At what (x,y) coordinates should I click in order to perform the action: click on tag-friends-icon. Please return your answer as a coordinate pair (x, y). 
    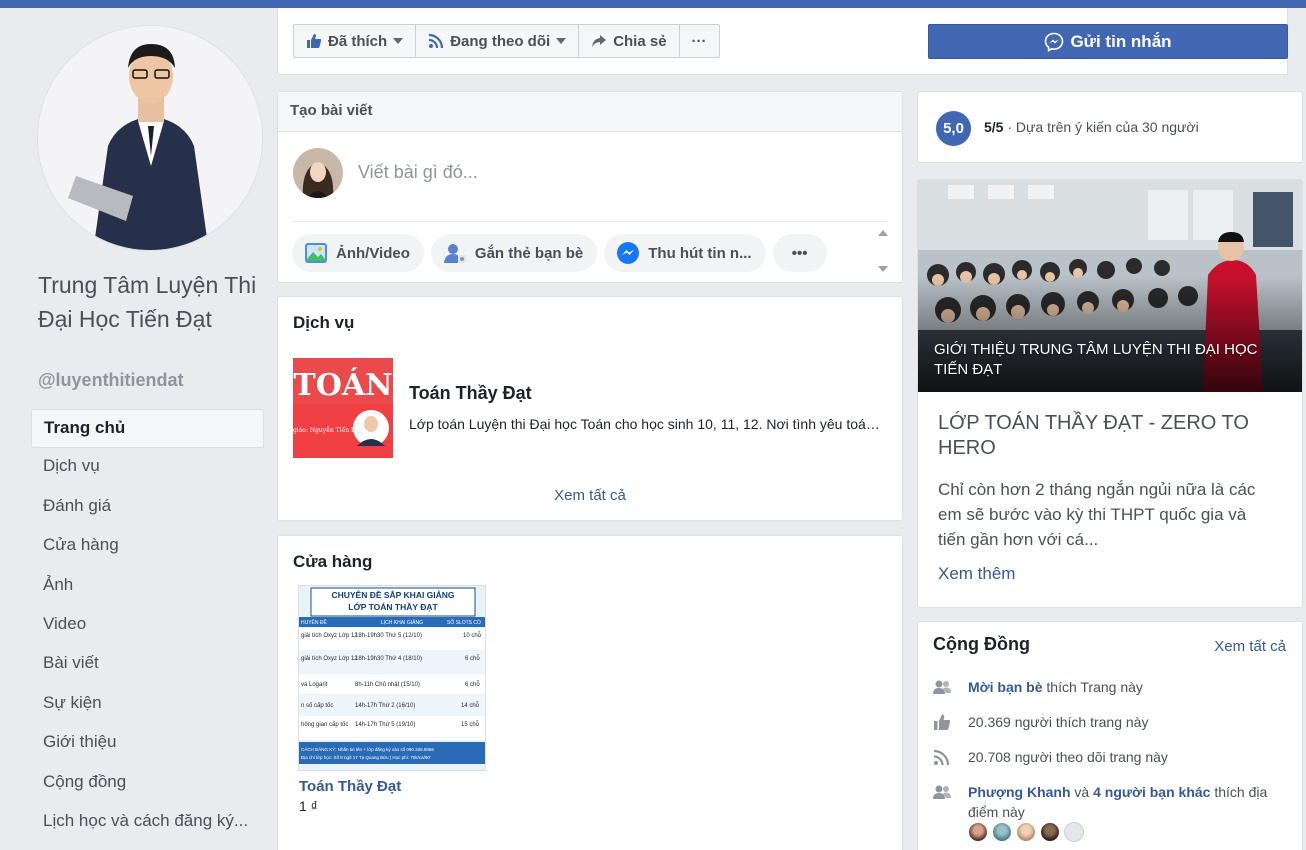
    Looking at the image, I should click on (455, 253).